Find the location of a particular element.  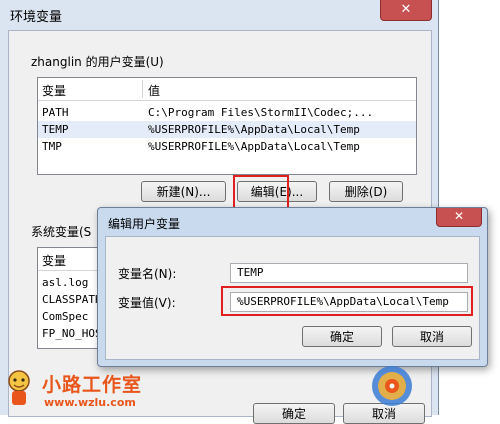

mascot-logo-icon is located at coordinates (19, 387).